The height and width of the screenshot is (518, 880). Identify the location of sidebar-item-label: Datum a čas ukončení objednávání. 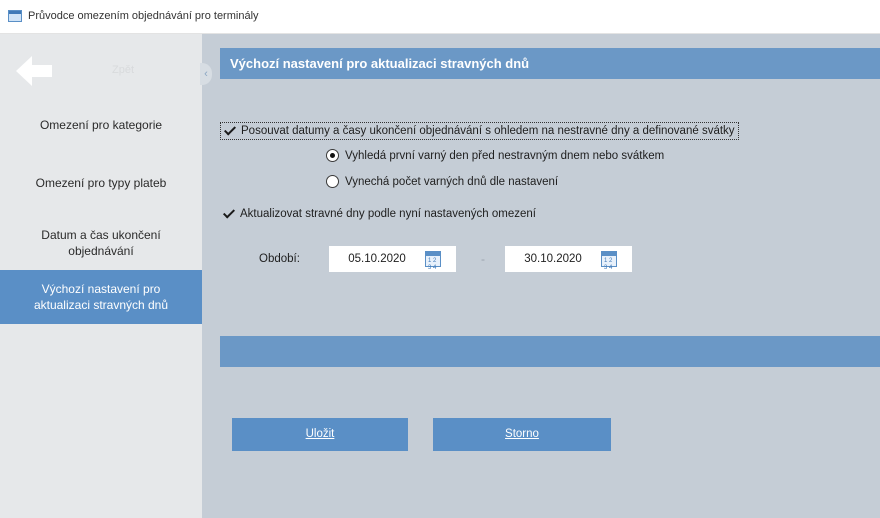
(101, 243).